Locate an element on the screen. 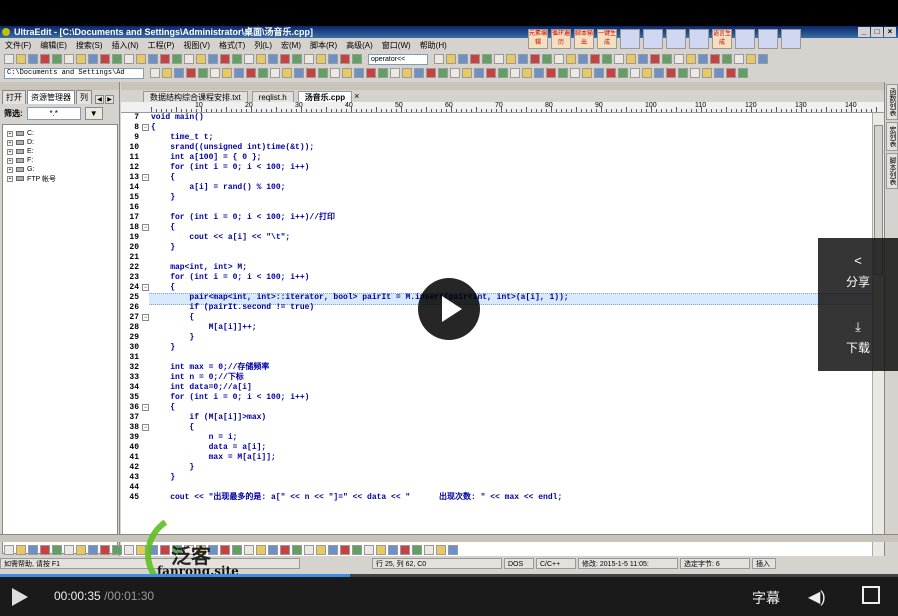 This screenshot has width=898, height=616. code-line: 27− { is located at coordinates (496, 318).